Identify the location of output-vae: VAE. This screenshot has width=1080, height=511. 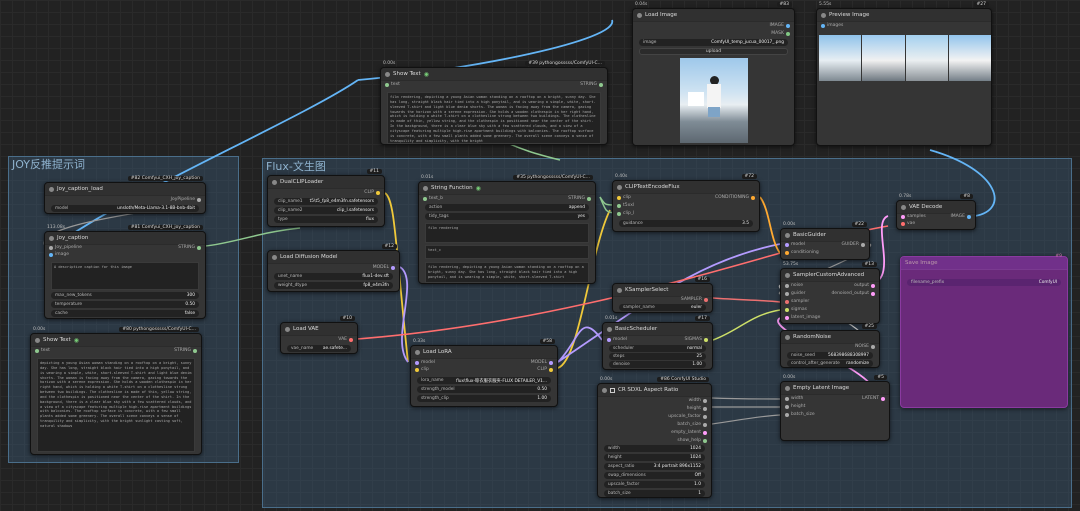
(345, 339).